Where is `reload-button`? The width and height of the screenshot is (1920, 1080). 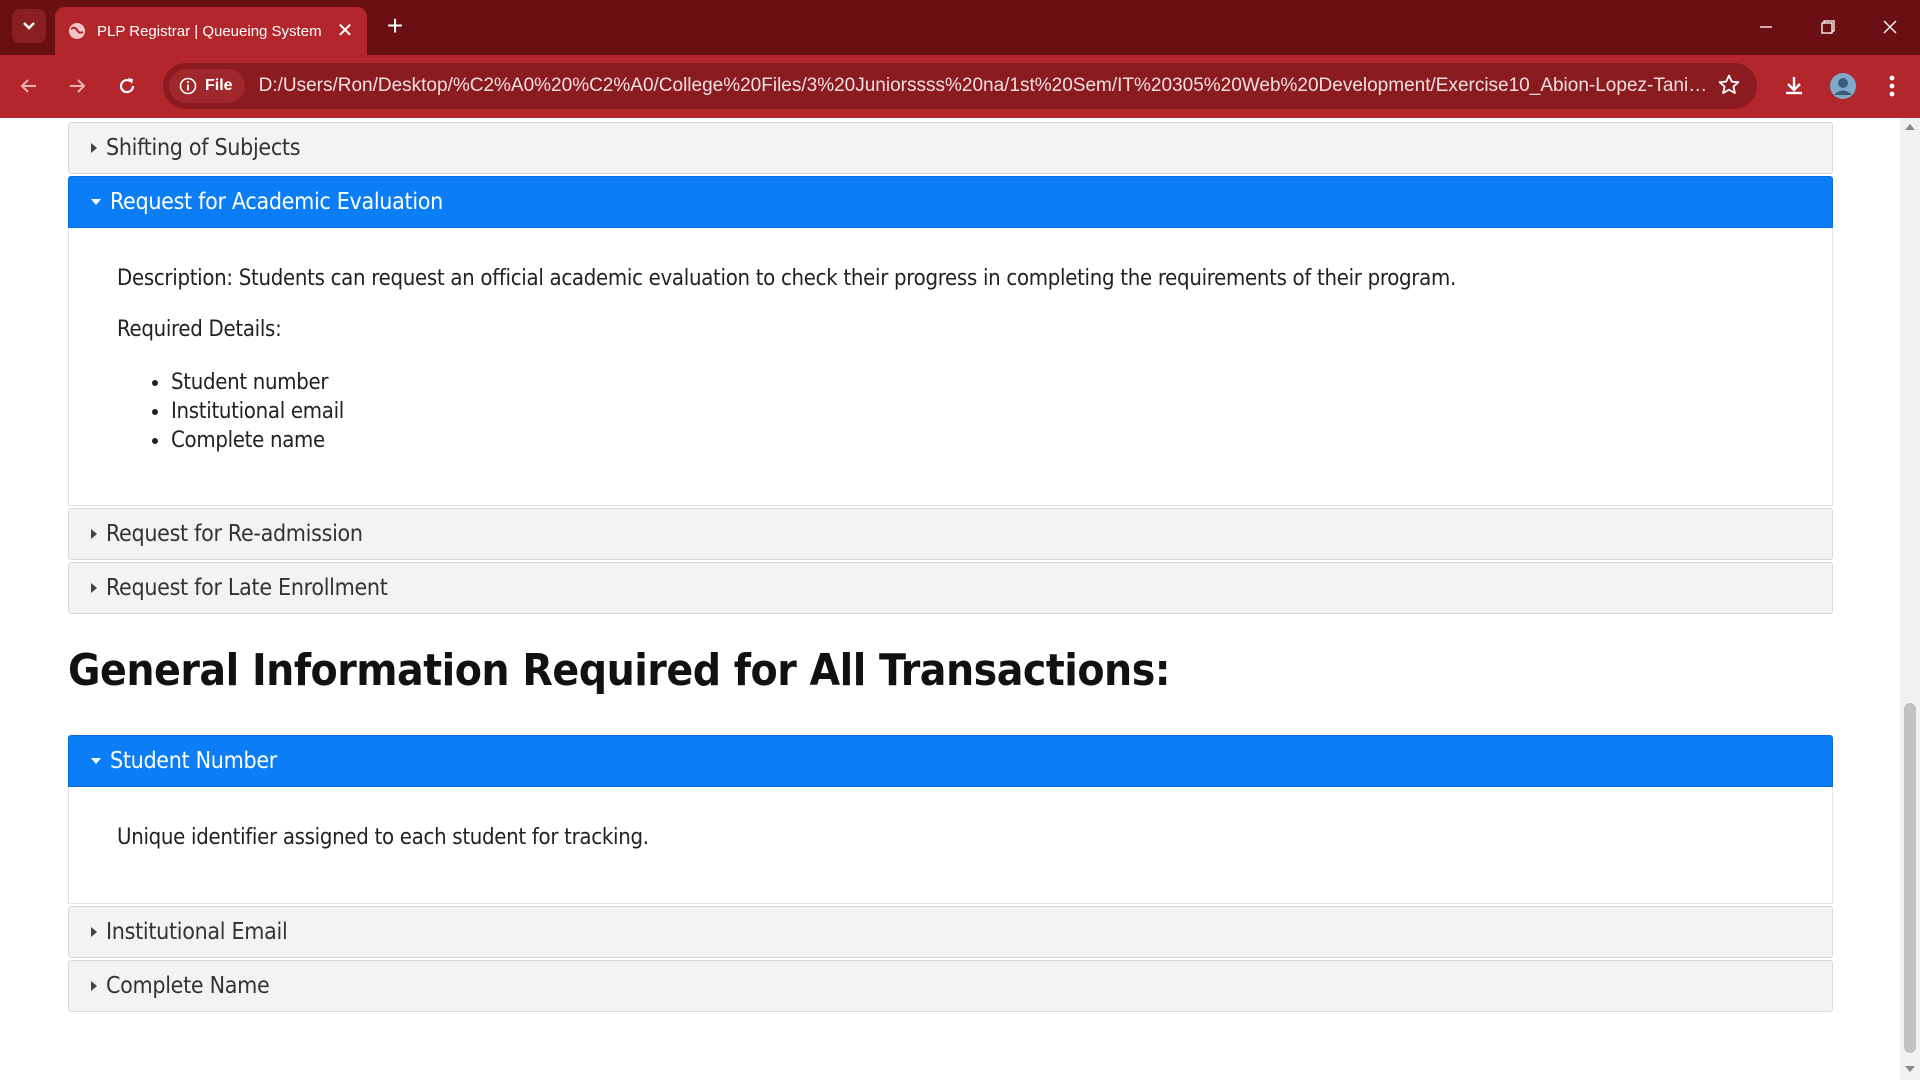
reload-button is located at coordinates (127, 86).